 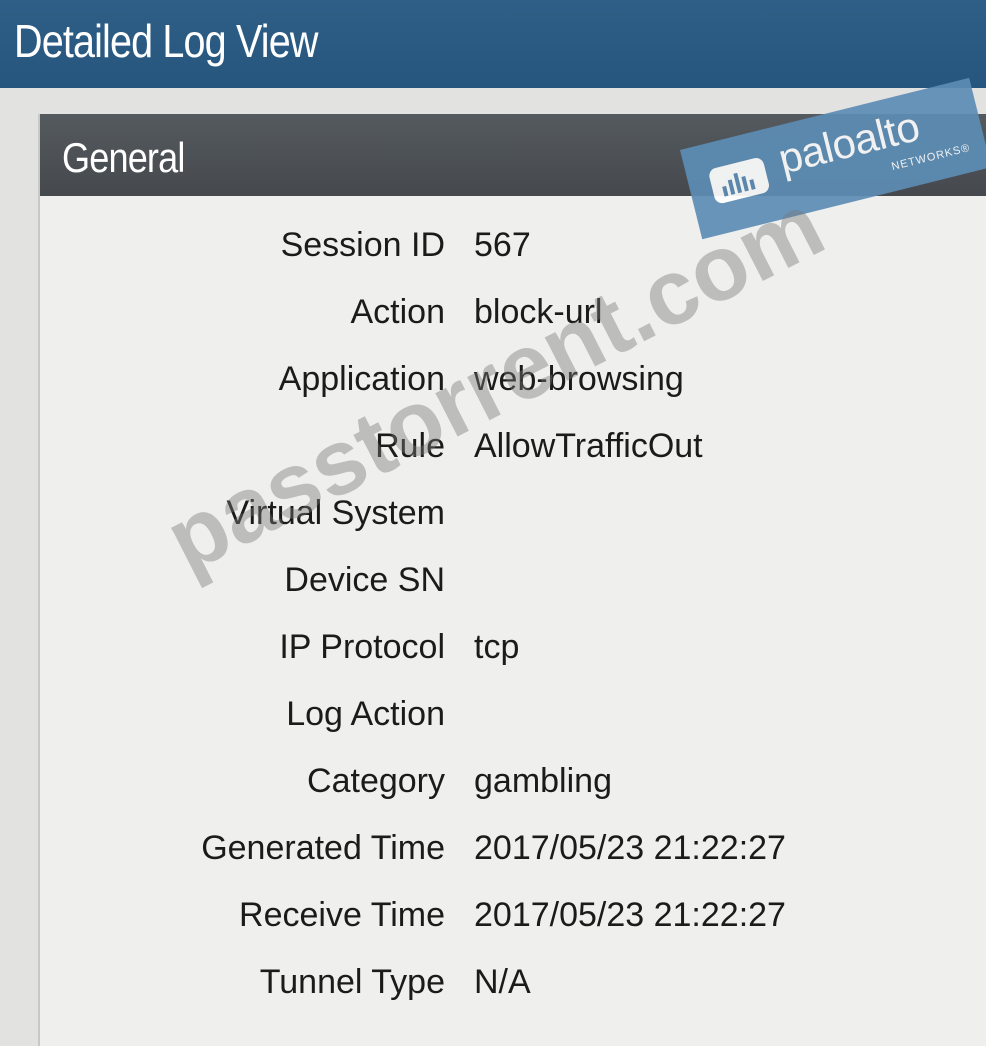 I want to click on field-label: Rule, so click(x=410, y=446).